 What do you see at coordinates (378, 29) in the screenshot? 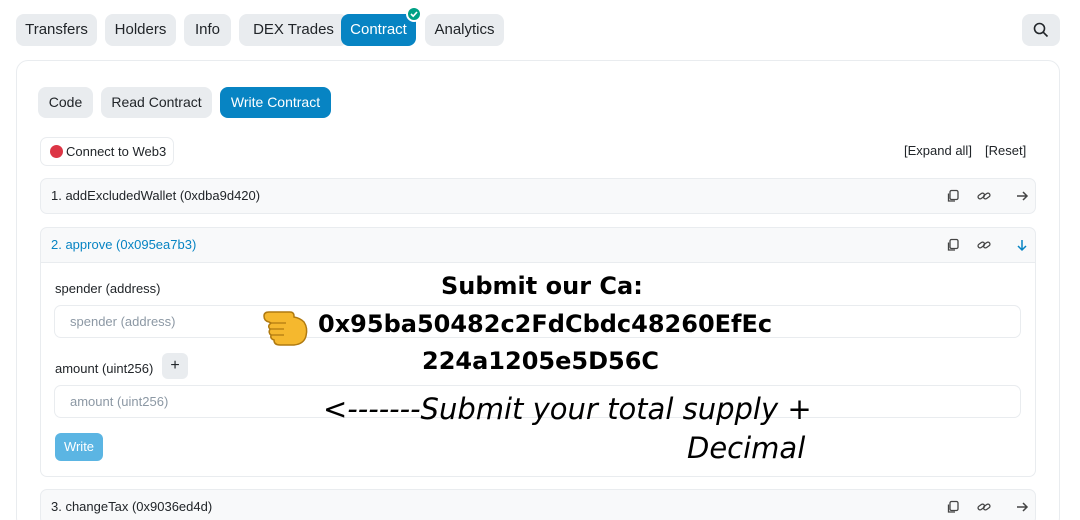
I see `tab-label: Contract` at bounding box center [378, 29].